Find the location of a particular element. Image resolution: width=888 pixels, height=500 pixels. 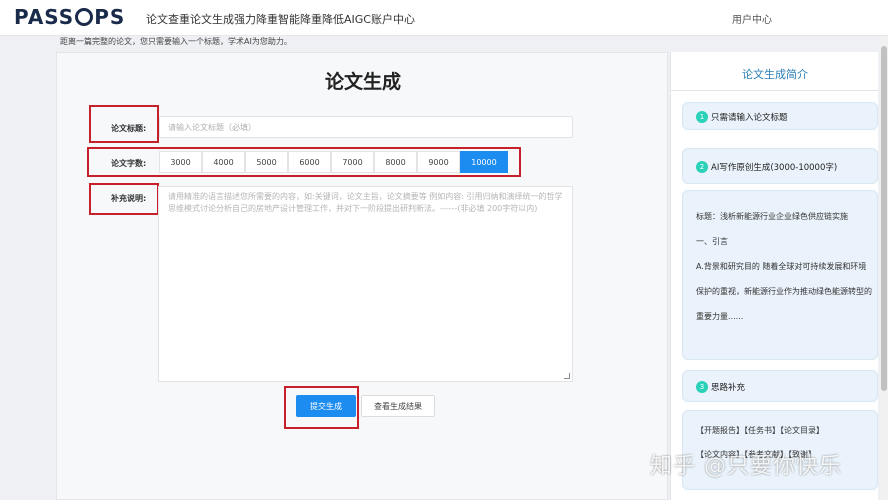

nav-item-generate: 论文生成 is located at coordinates (212, 19).